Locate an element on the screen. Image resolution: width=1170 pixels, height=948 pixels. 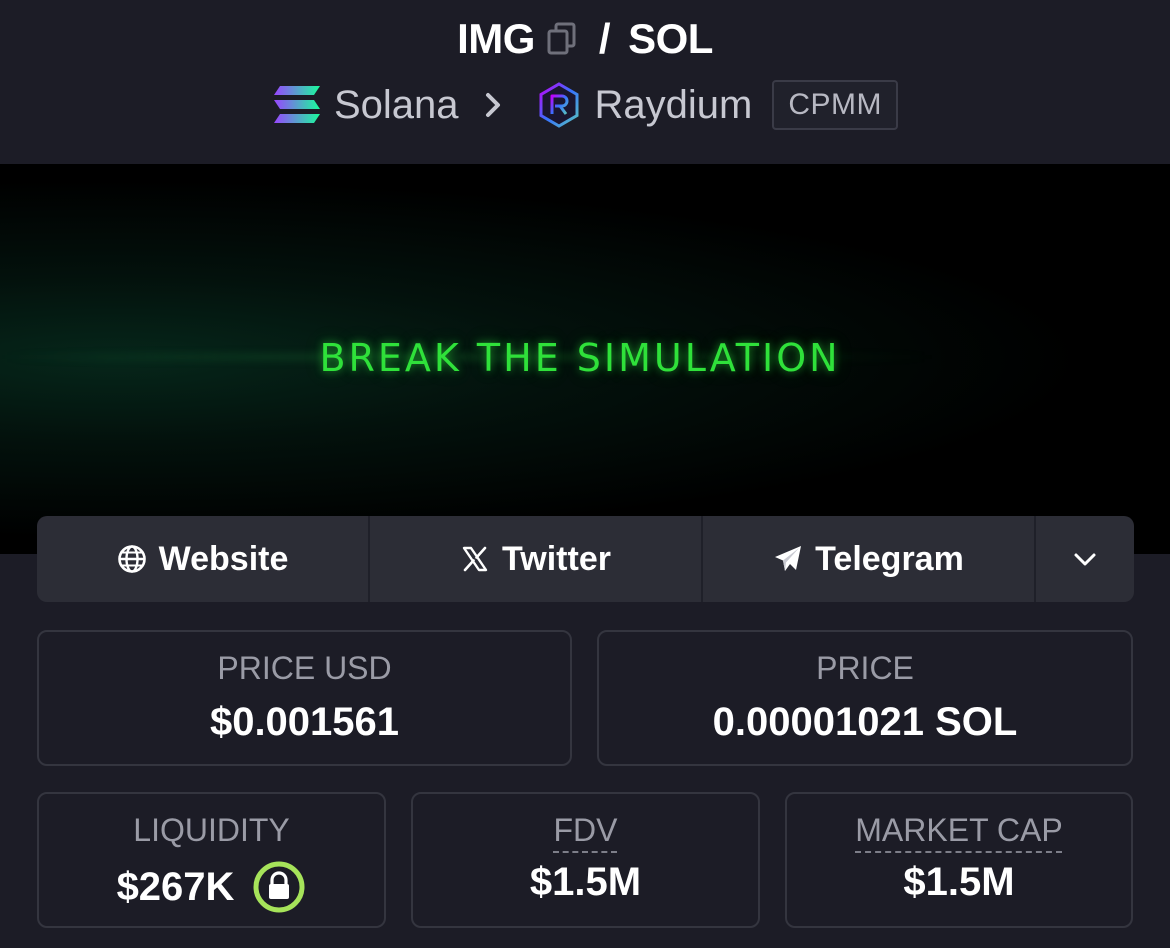
website-button: Website is located at coordinates (202, 559).